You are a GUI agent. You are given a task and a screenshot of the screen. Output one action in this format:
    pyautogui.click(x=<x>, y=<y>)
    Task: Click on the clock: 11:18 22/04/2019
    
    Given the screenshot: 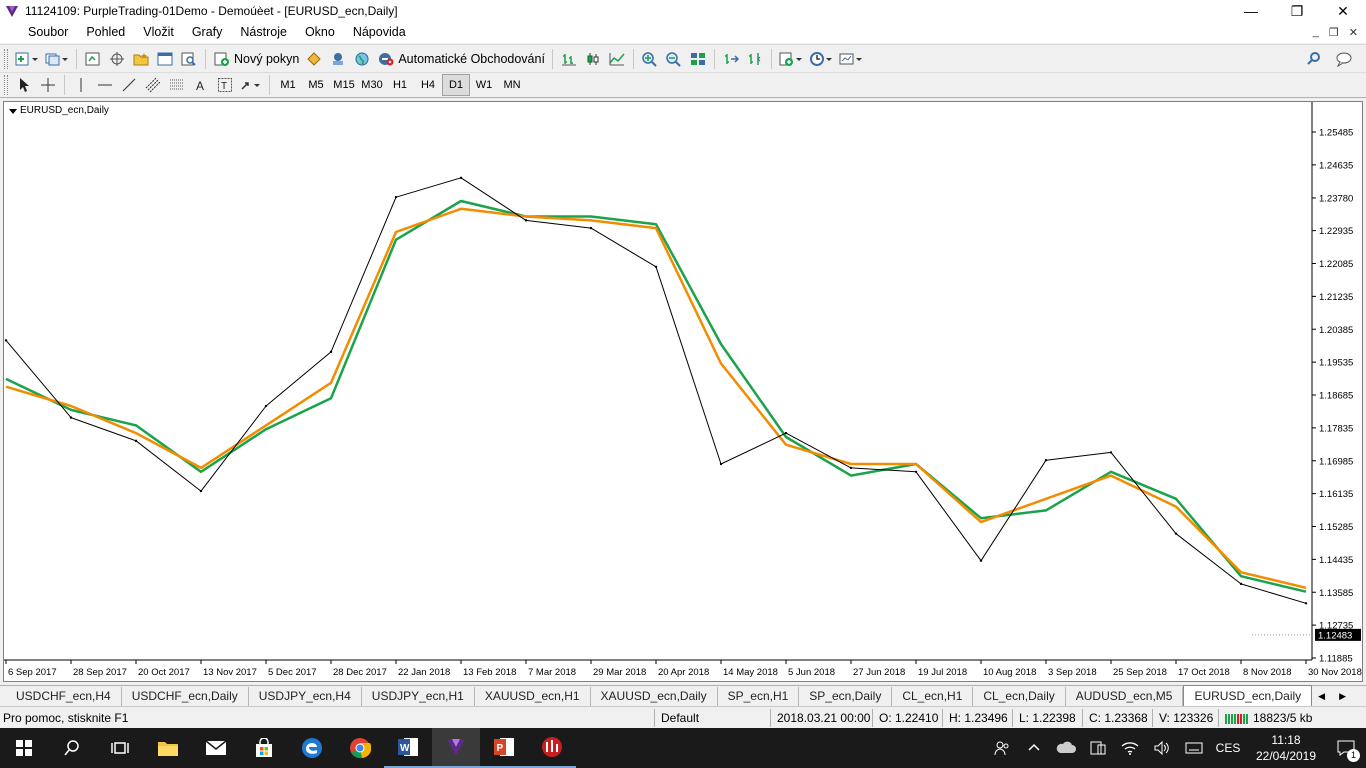 What is the action you would take?
    pyautogui.click(x=1286, y=748)
    